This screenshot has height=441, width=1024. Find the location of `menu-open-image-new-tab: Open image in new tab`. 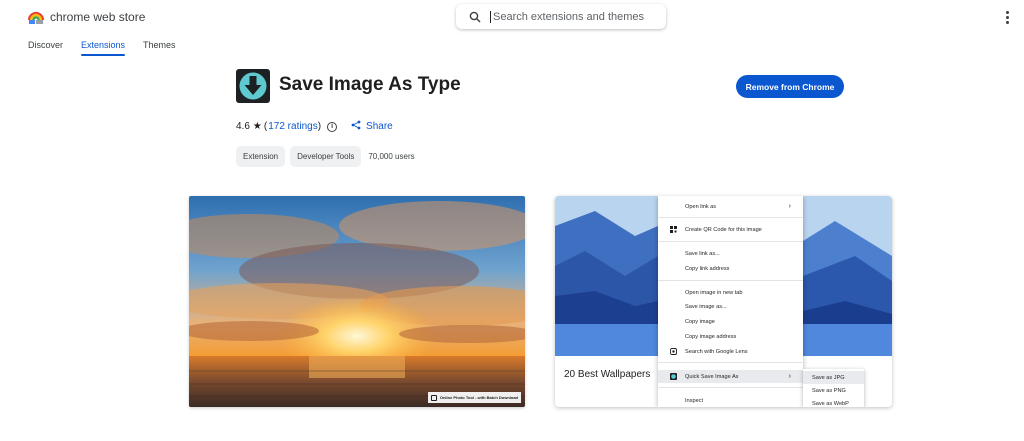

menu-open-image-new-tab: Open image in new tab is located at coordinates (730, 292).